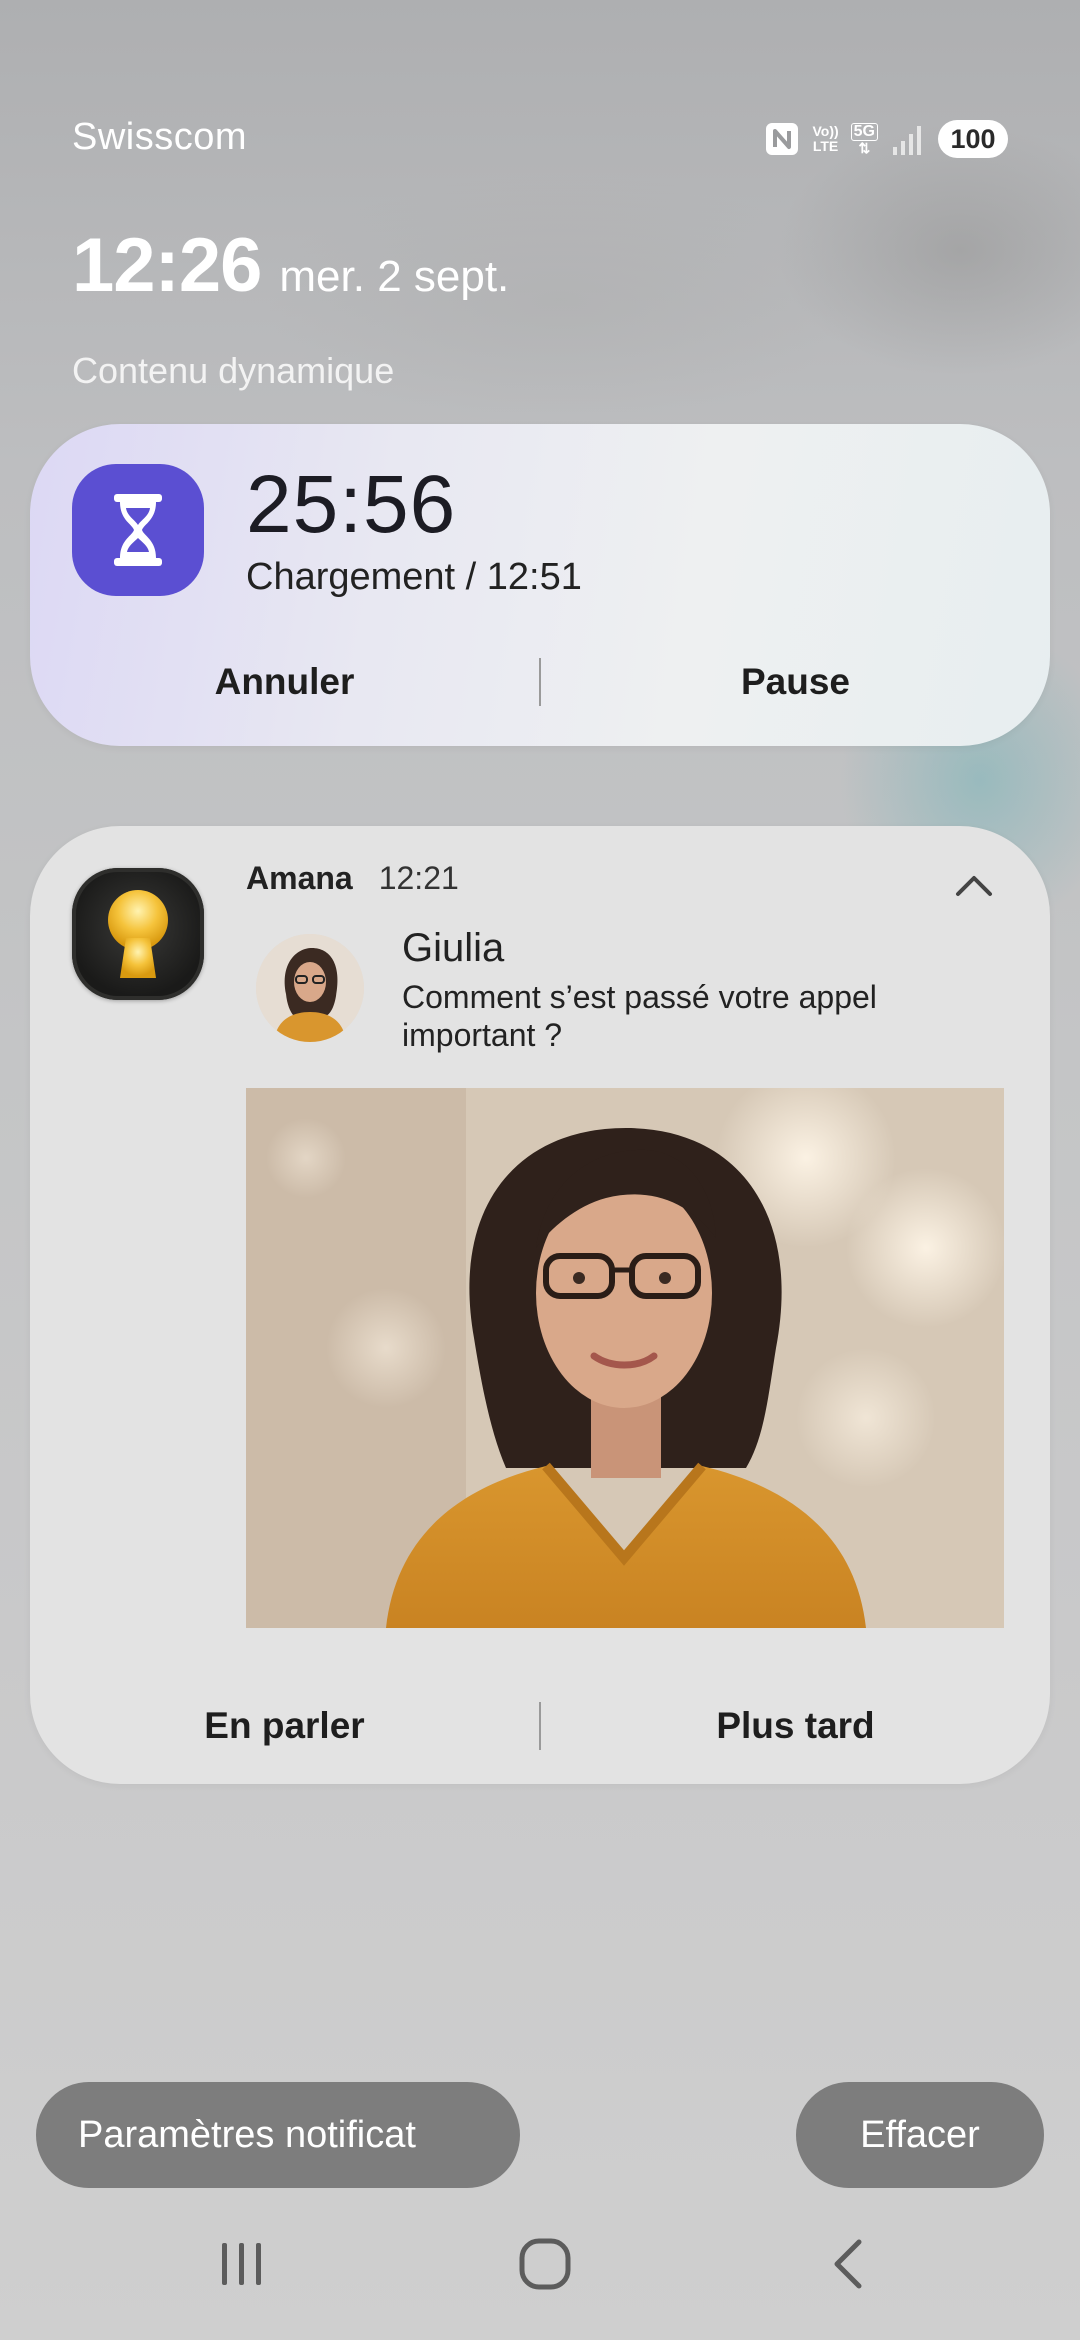 This screenshot has height=2340, width=1080. I want to click on carrier-name: Swisscom, so click(160, 137).